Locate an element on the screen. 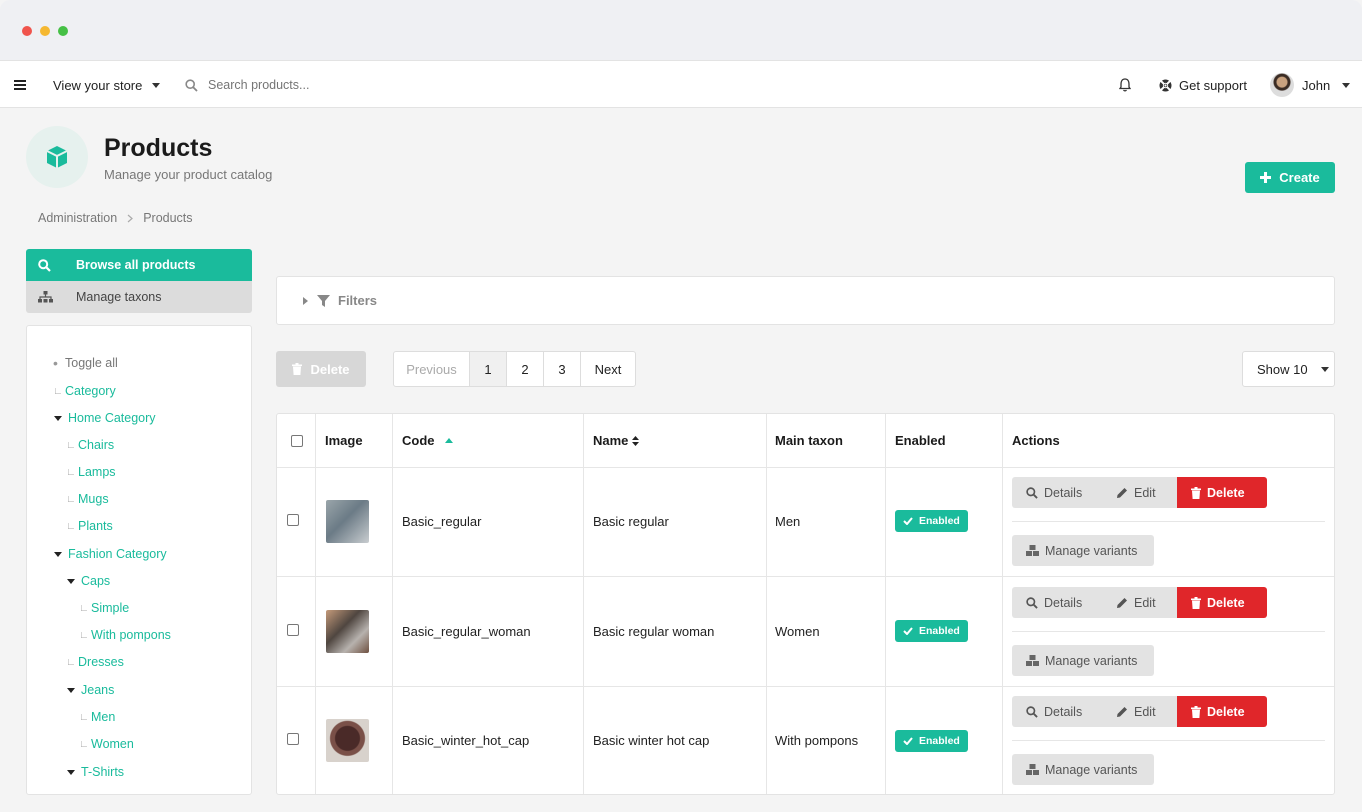 The width and height of the screenshot is (1362, 812). tree-item-plants: ∟ Plants is located at coordinates (89, 526).